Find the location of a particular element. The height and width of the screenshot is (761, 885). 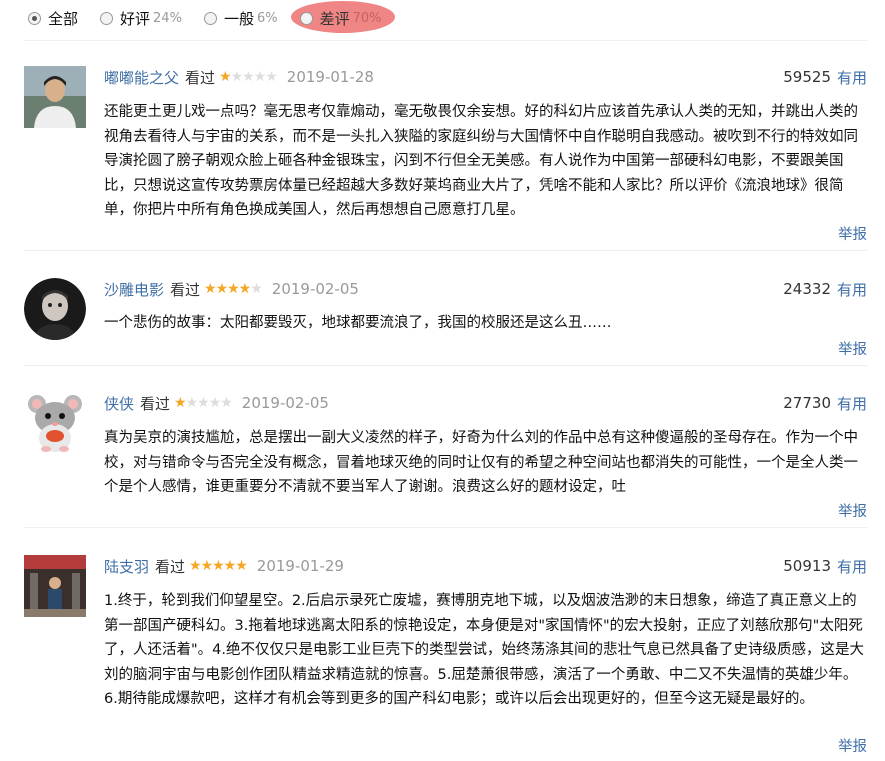

review-header: 陆支羽 看过 ★★★★★ 2019-01-29 50913 有用 is located at coordinates (485, 566).